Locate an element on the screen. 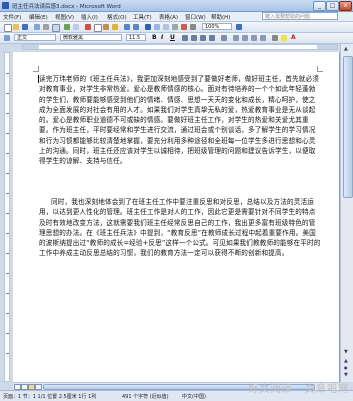  numbering-icon is located at coordinates (236, 38).